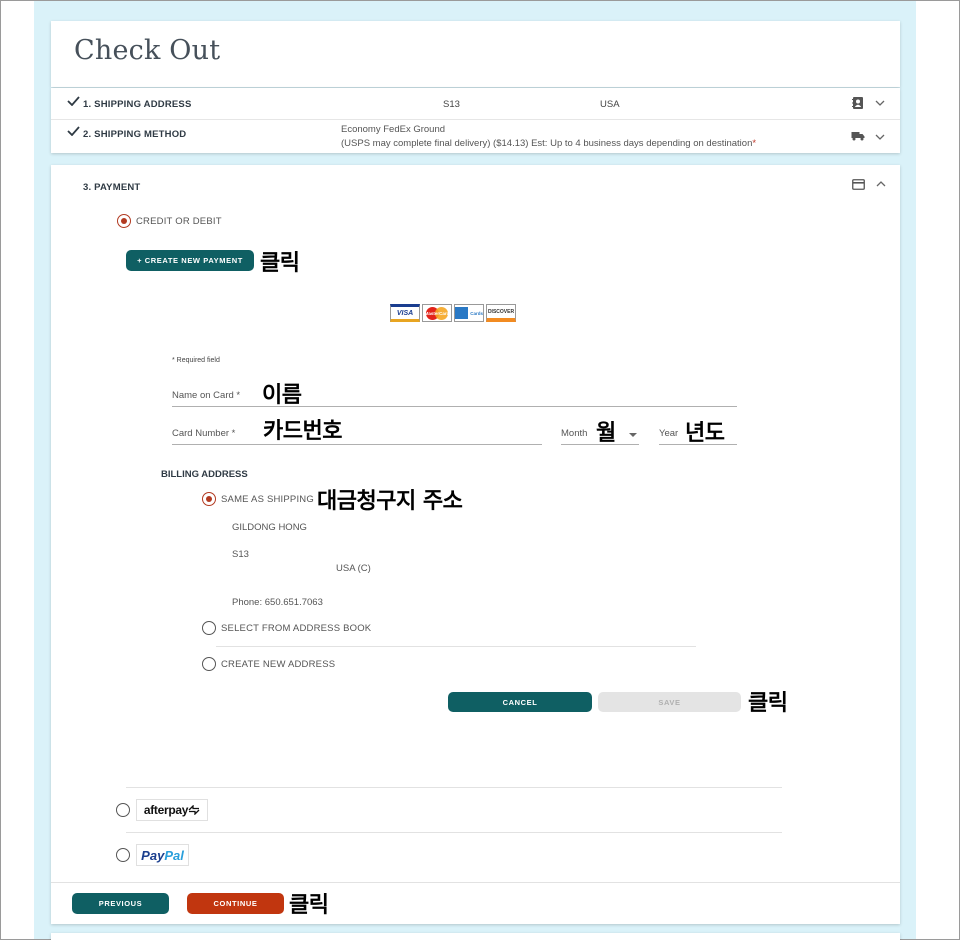  I want to click on step-label: 2. SHIPPING METHOD, so click(135, 134).